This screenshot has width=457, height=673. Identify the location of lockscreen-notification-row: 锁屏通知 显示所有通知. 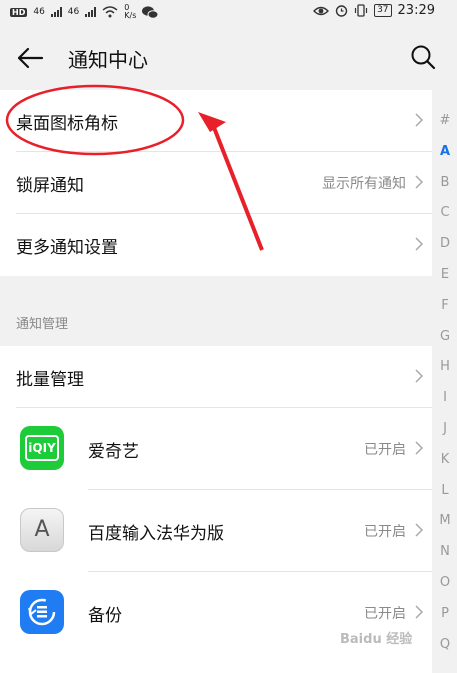
(216, 183).